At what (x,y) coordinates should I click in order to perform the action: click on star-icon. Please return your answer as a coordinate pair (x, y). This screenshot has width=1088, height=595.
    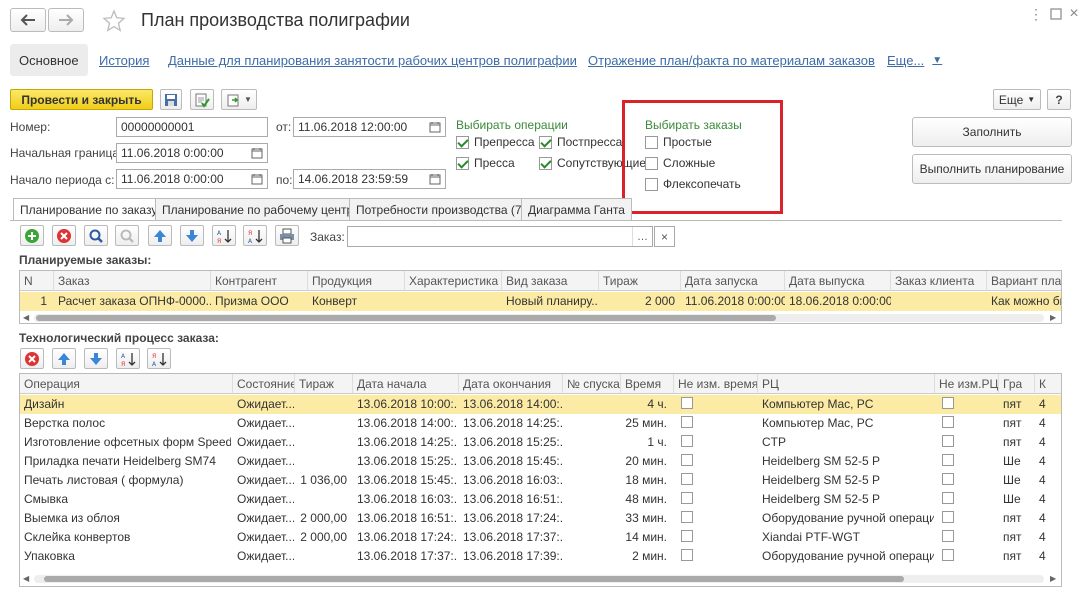
    Looking at the image, I should click on (114, 21).